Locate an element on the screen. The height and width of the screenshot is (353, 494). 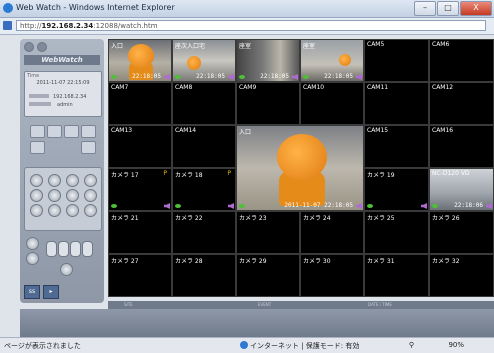
layout-1x1-button is located at coordinates (37, 131).